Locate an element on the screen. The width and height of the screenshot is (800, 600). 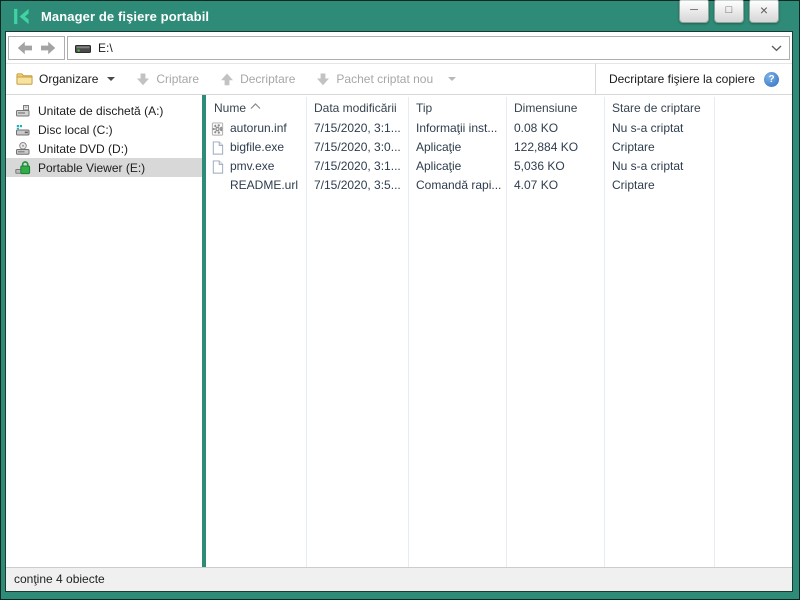
kaspersky-logo-icon is located at coordinates (21, 16).